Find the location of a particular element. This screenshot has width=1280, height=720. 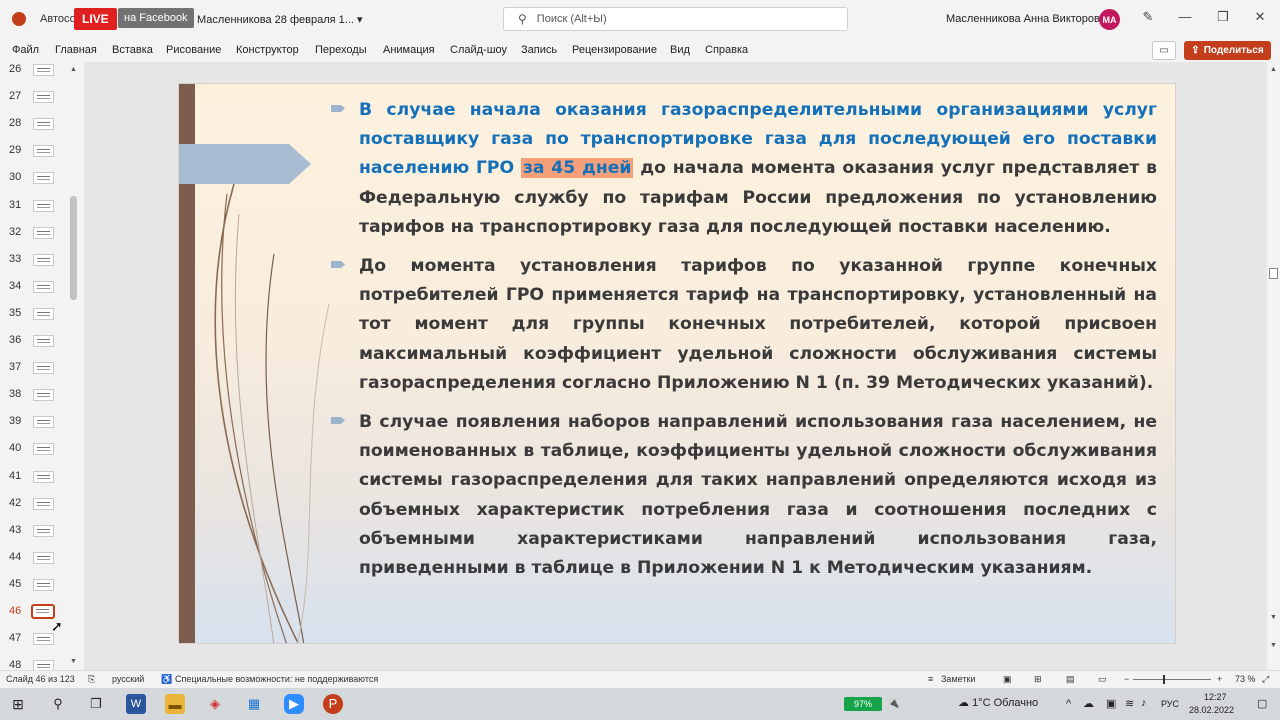

zoom-out-icon: − is located at coordinates (1126, 679).